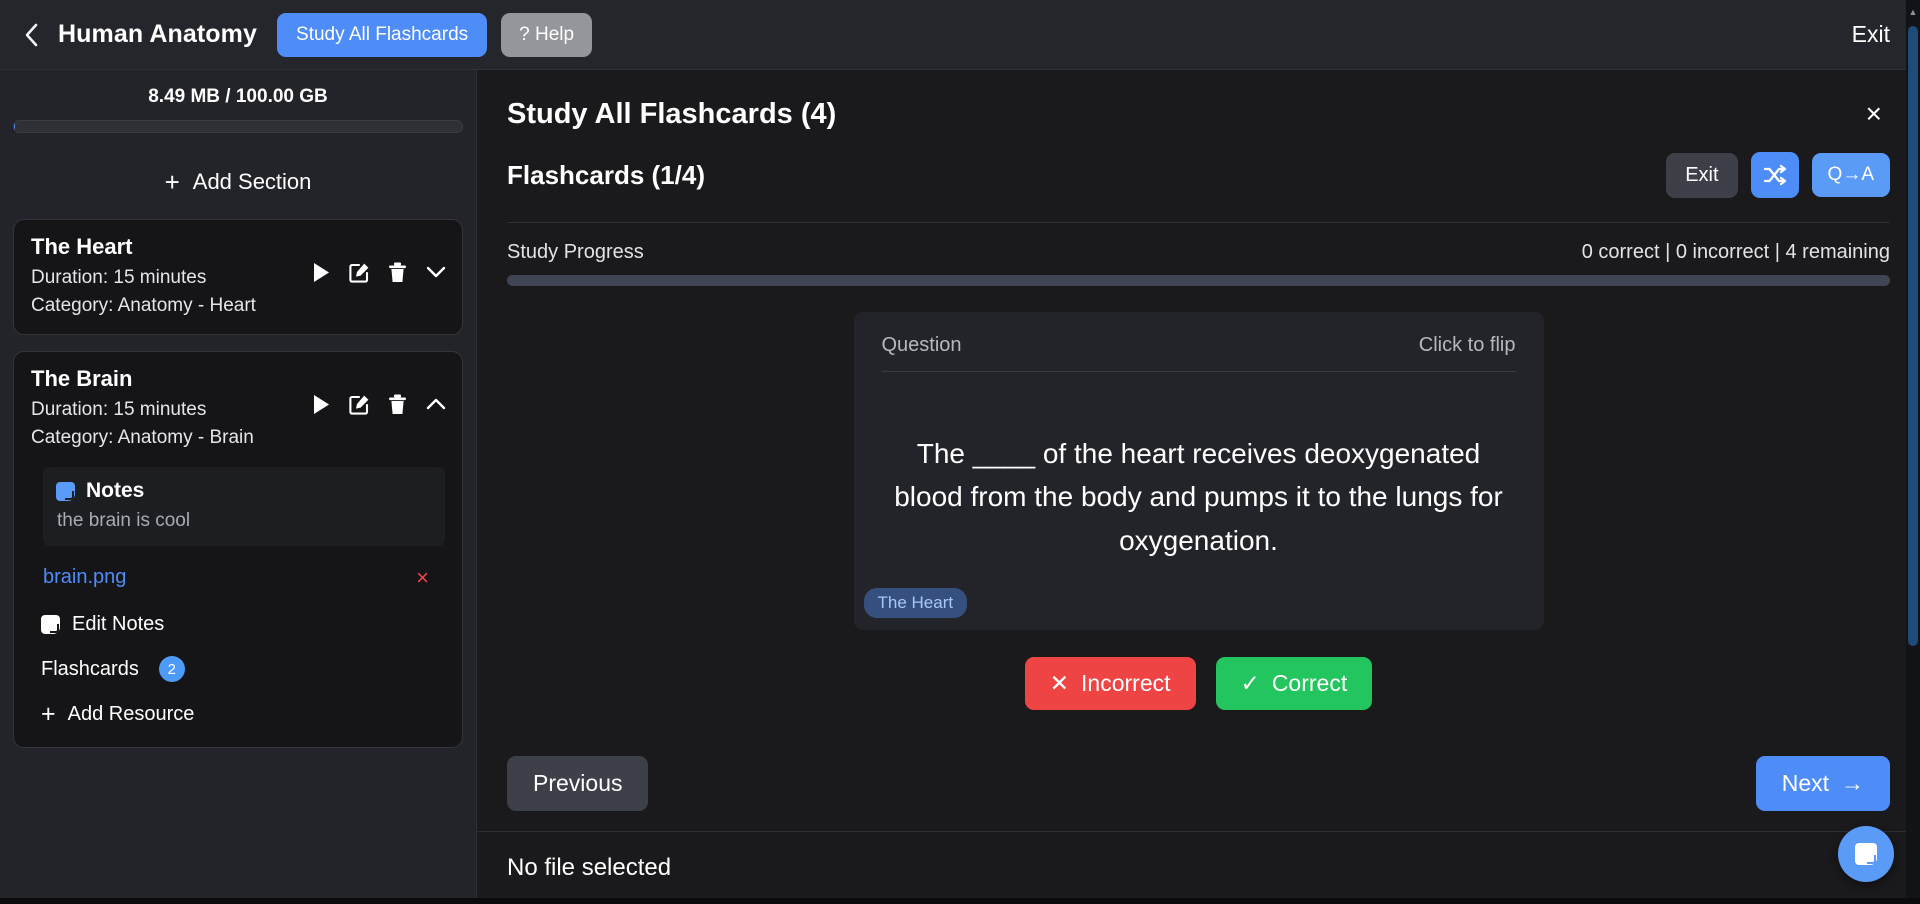 Image resolution: width=1920 pixels, height=904 pixels. Describe the element at coordinates (1805, 783) in the screenshot. I see `next-label: Next` at that location.